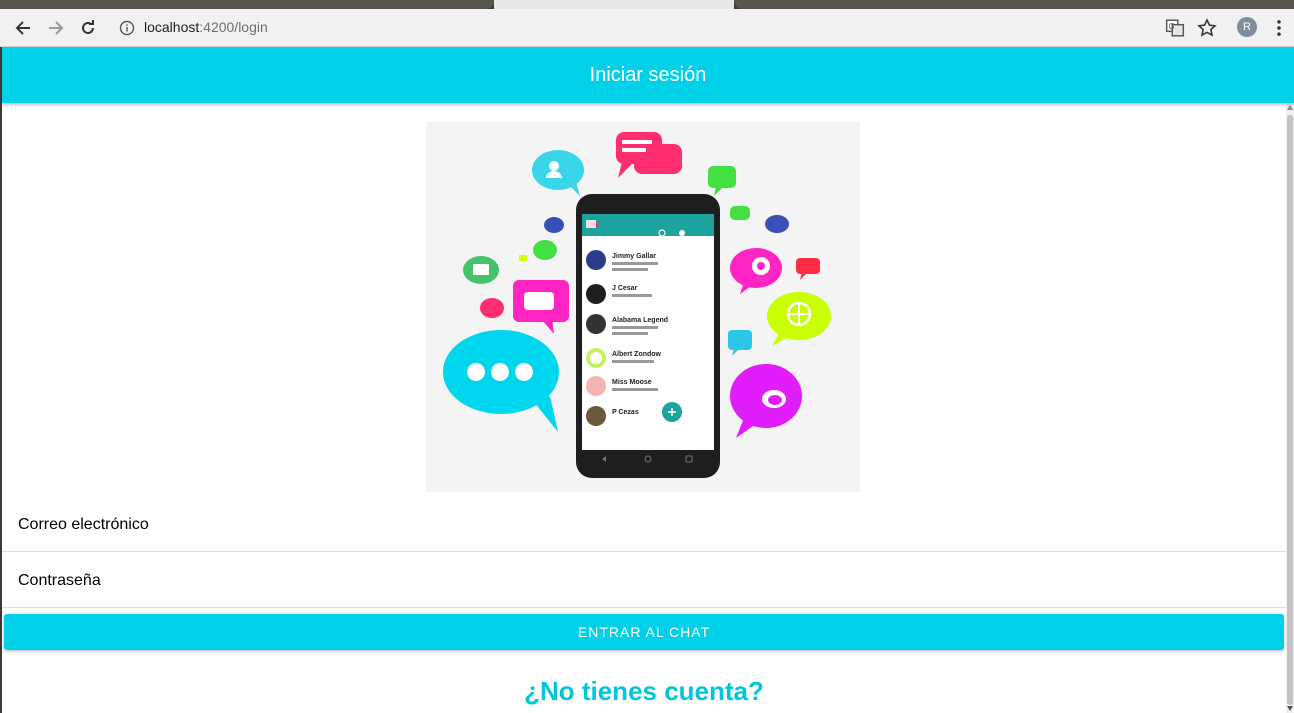  What do you see at coordinates (56, 28) in the screenshot?
I see `forward-arrow-icon` at bounding box center [56, 28].